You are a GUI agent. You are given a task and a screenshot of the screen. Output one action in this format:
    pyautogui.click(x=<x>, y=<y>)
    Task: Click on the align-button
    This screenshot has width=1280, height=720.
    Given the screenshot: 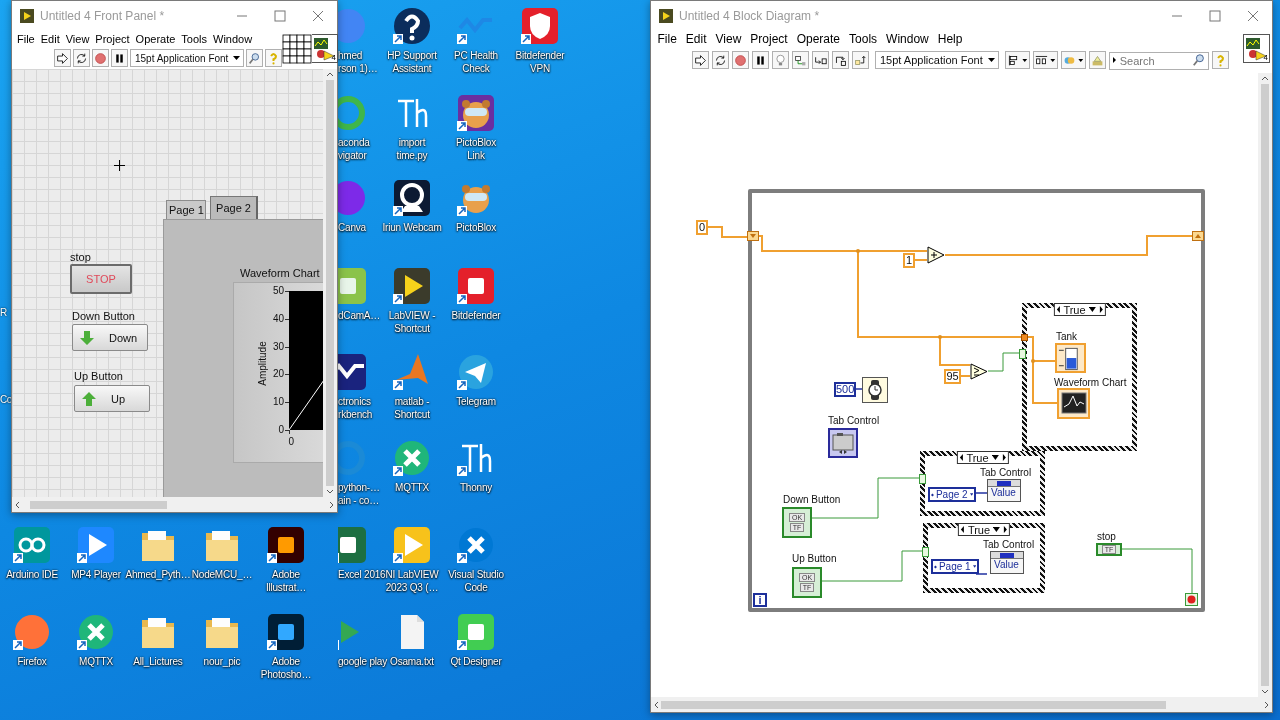 What is the action you would take?
    pyautogui.click(x=1017, y=60)
    